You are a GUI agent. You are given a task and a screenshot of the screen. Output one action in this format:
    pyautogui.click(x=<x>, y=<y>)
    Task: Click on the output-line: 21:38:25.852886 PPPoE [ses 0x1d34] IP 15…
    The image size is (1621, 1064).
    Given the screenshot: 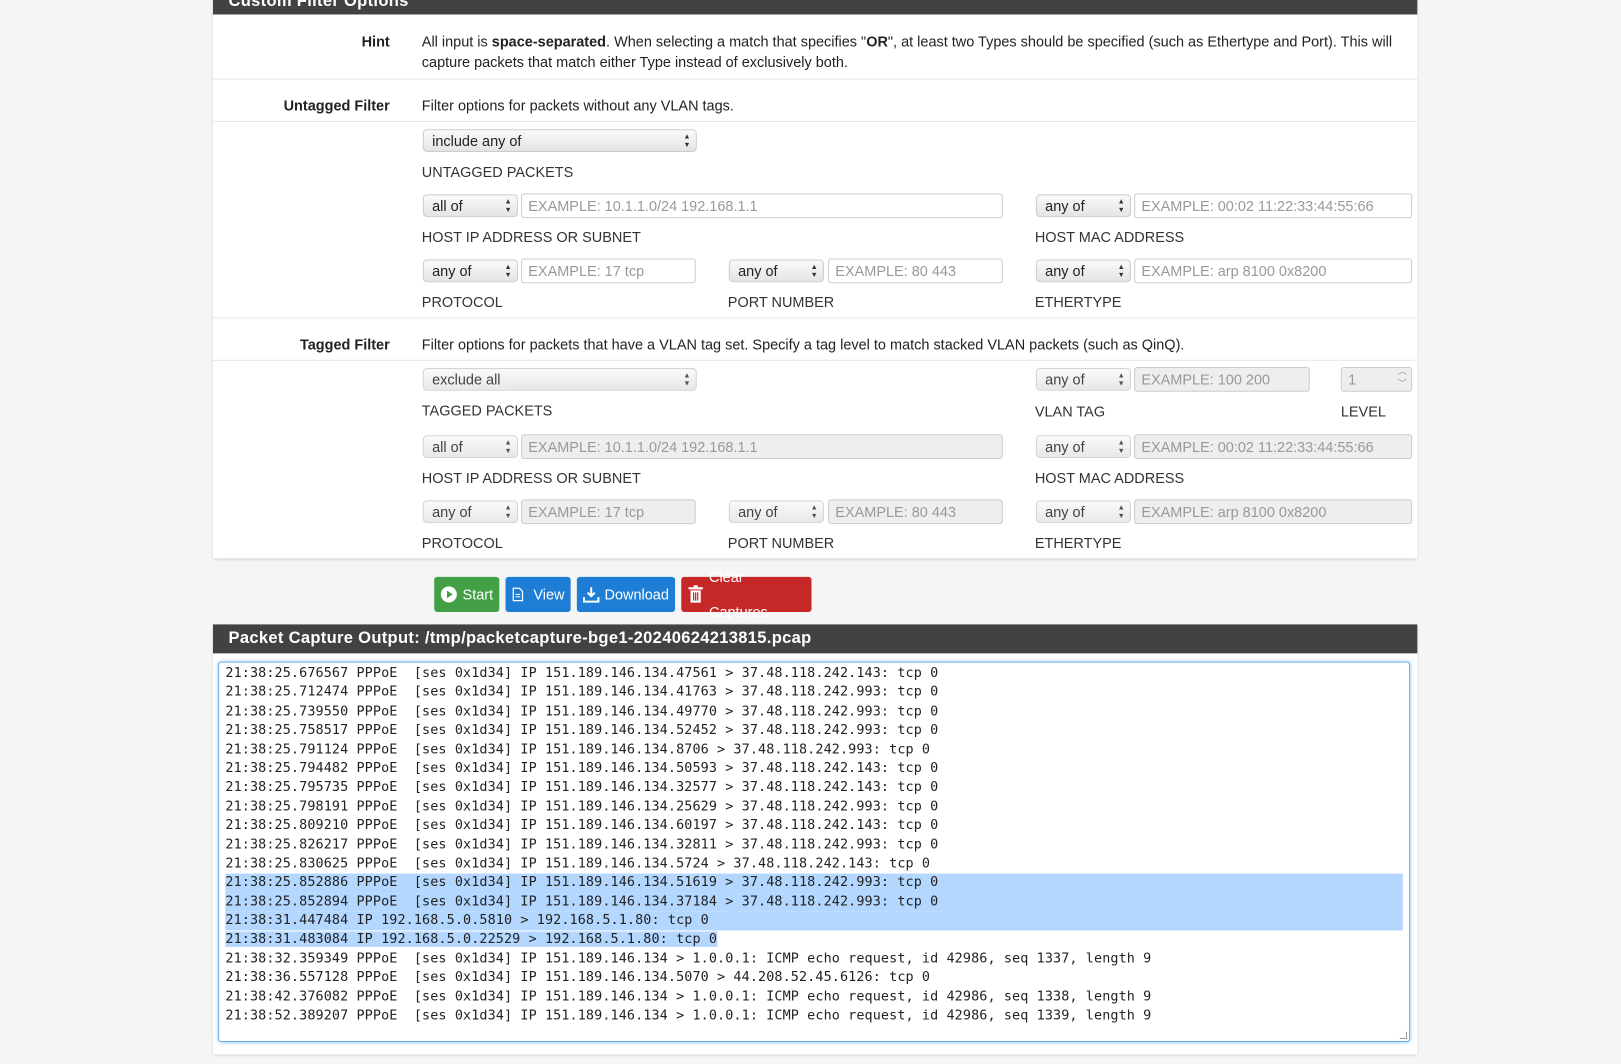 What is the action you would take?
    pyautogui.click(x=814, y=883)
    